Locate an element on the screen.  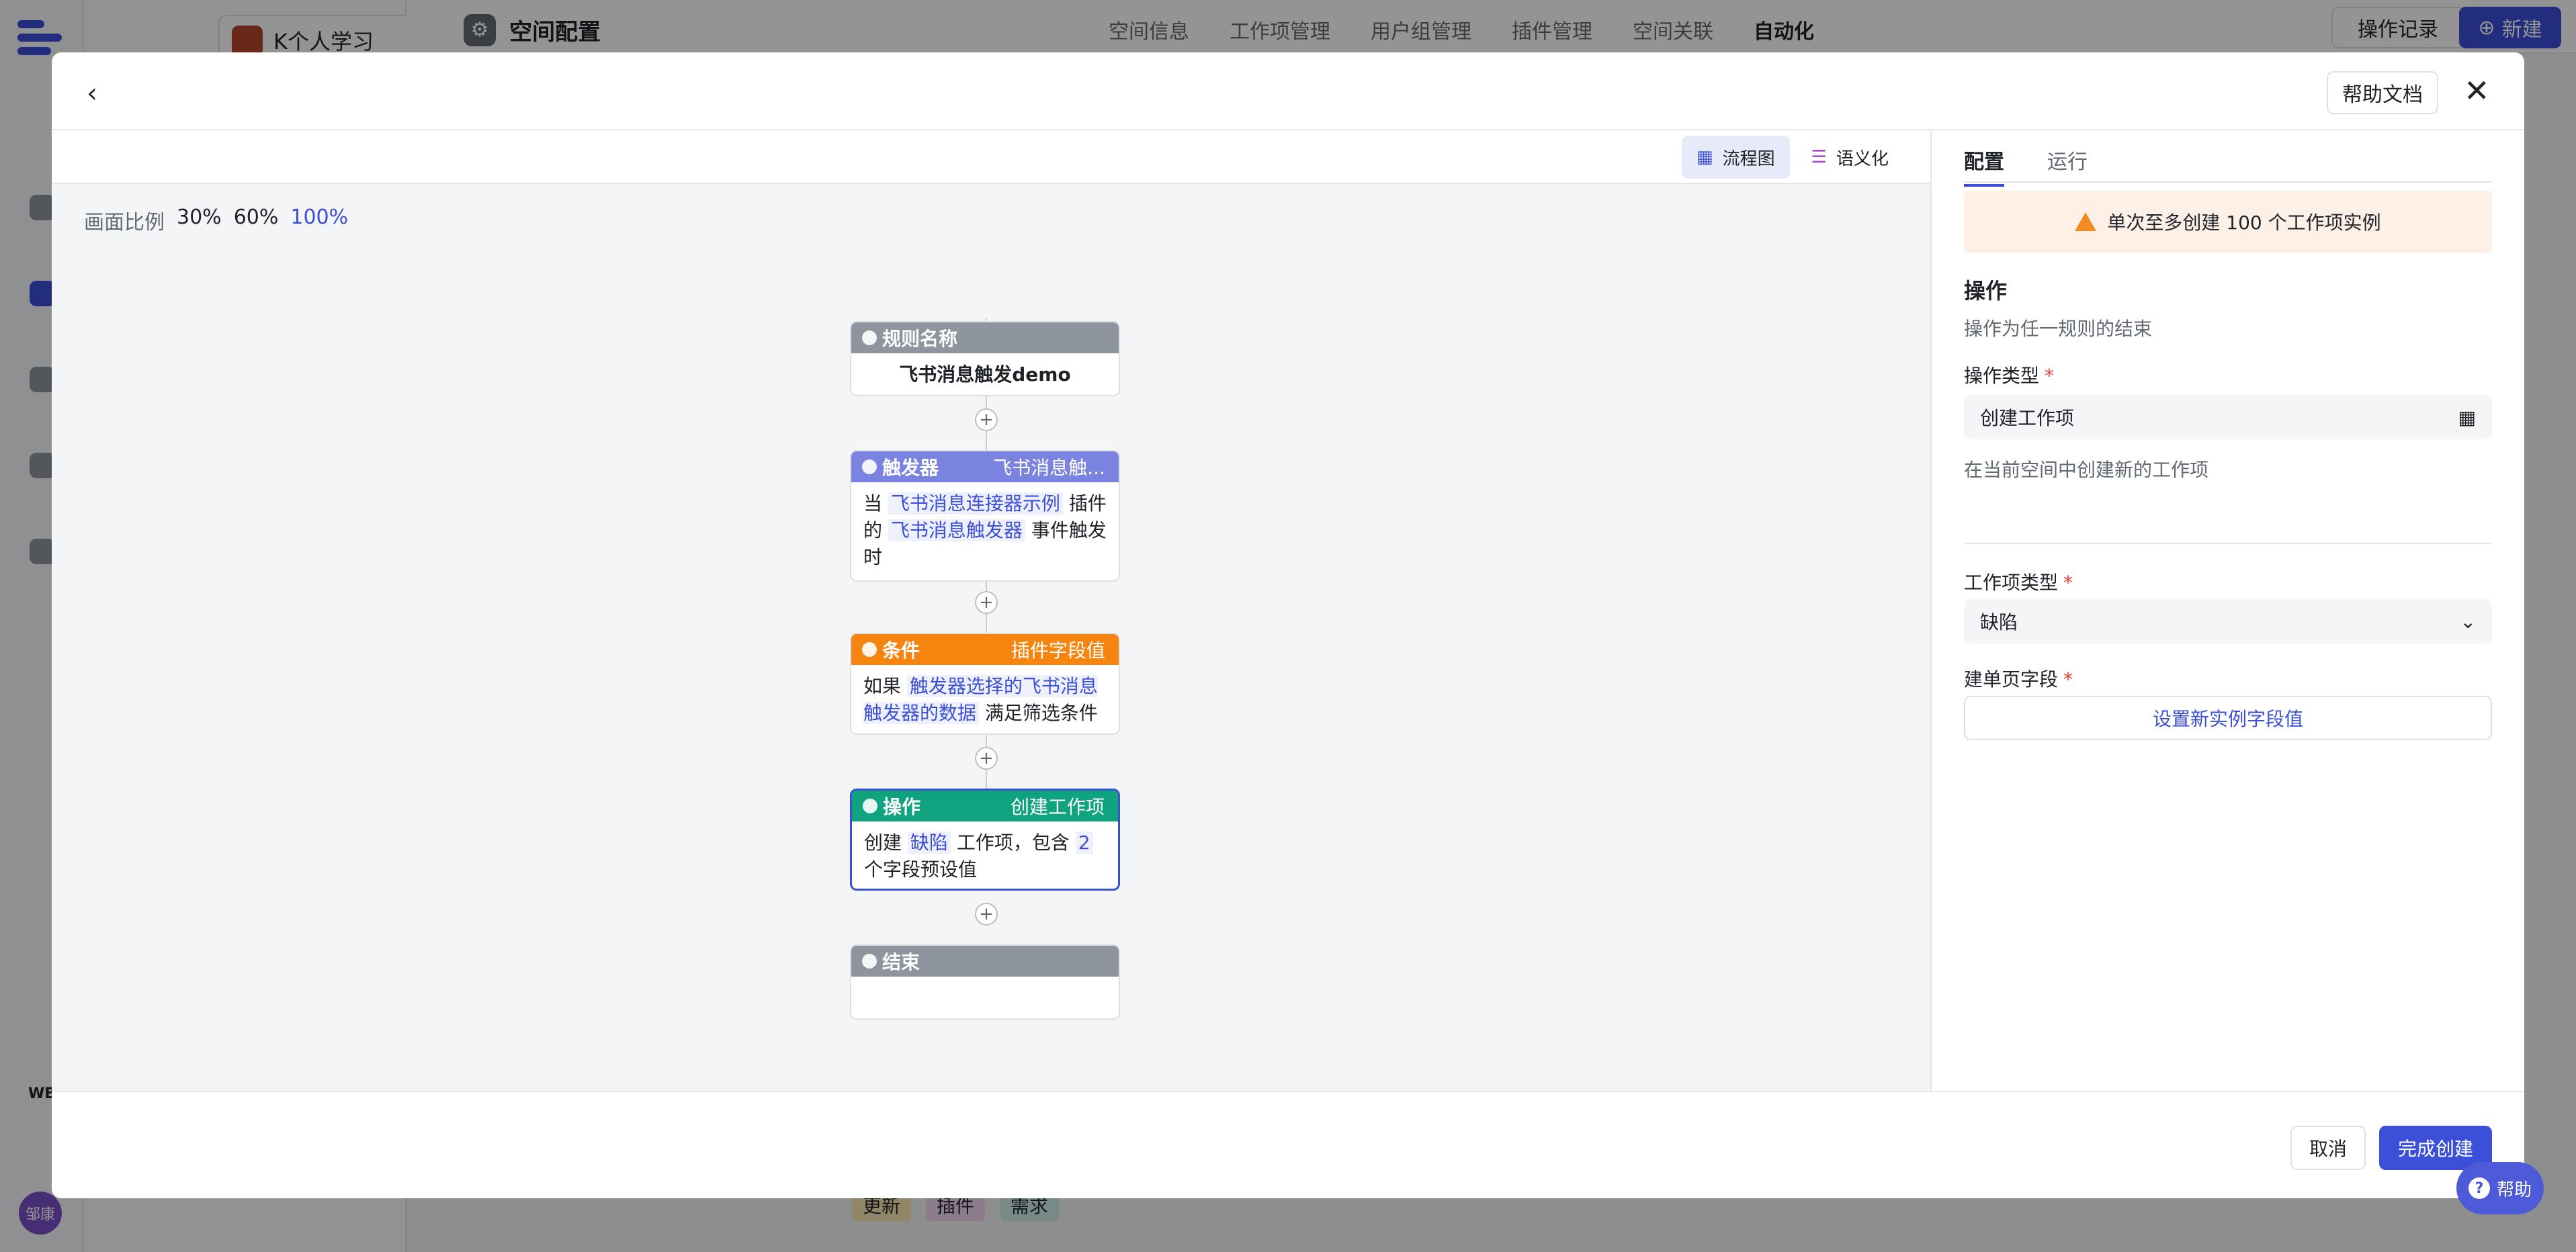
highlight-type: 缺陷 is located at coordinates (929, 843).